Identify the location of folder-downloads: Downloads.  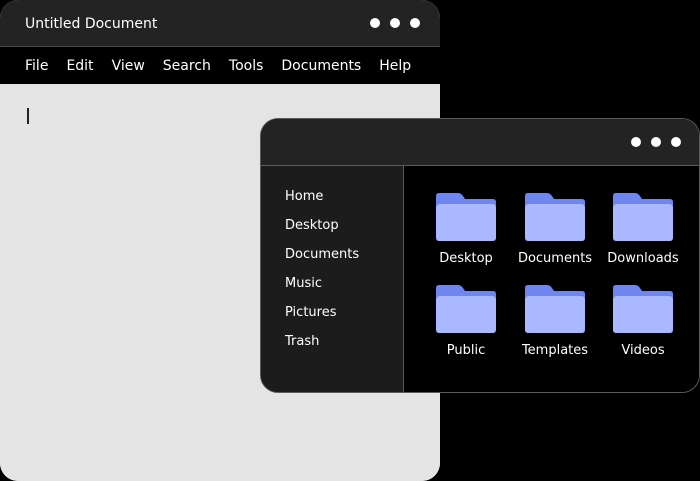
(643, 233).